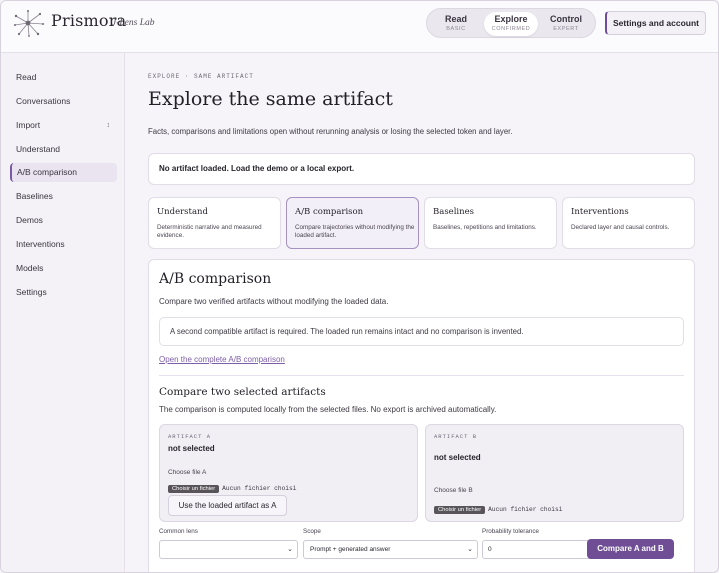 This screenshot has width=719, height=573. Describe the element at coordinates (655, 23) in the screenshot. I see `settings-account-button: Settings and account` at that location.